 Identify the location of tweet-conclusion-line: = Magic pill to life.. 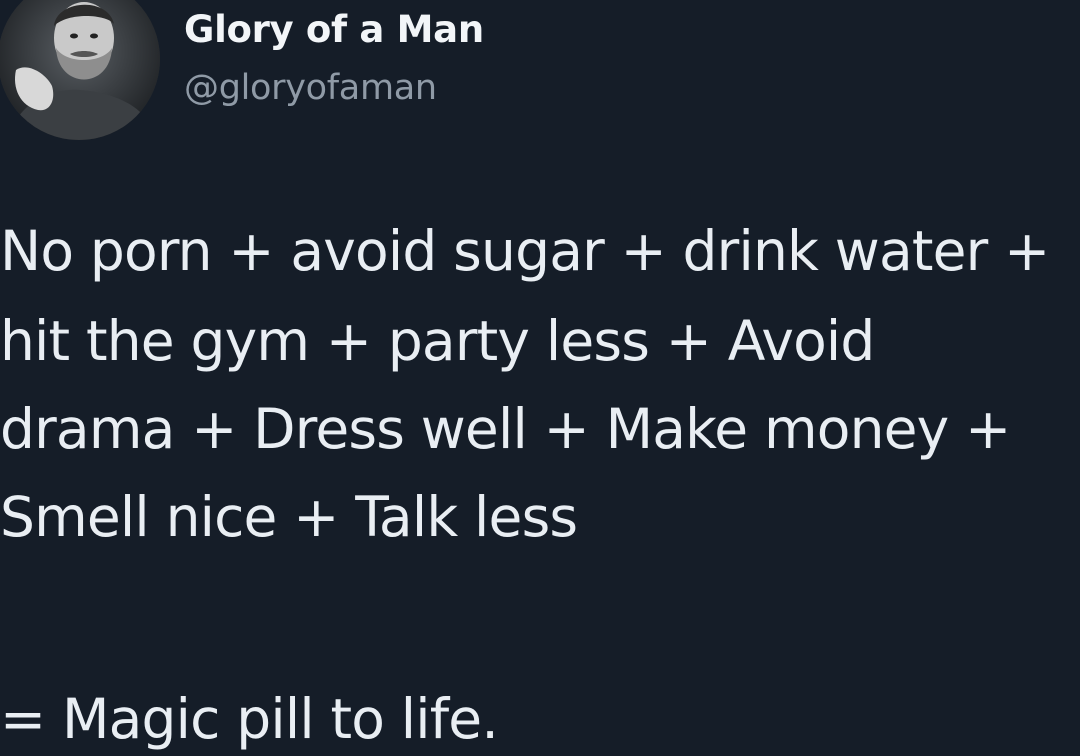
(249, 719).